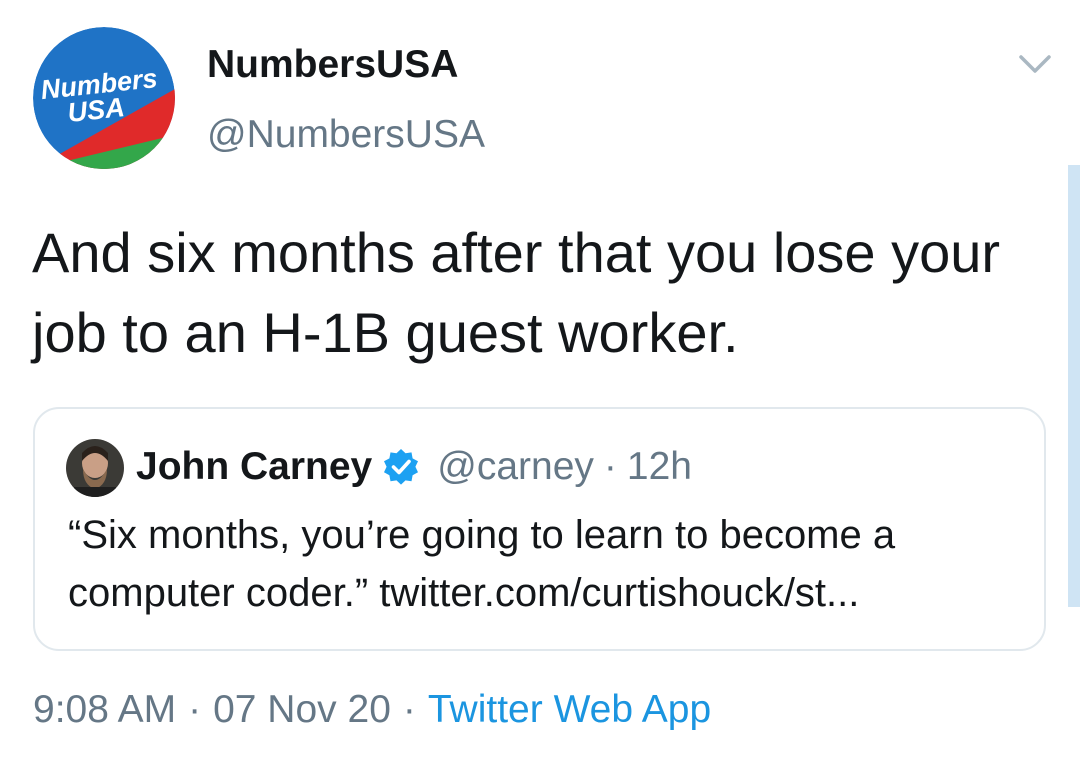 The height and width of the screenshot is (767, 1080). Describe the element at coordinates (1074, 386) in the screenshot. I see `scrollbar` at that location.